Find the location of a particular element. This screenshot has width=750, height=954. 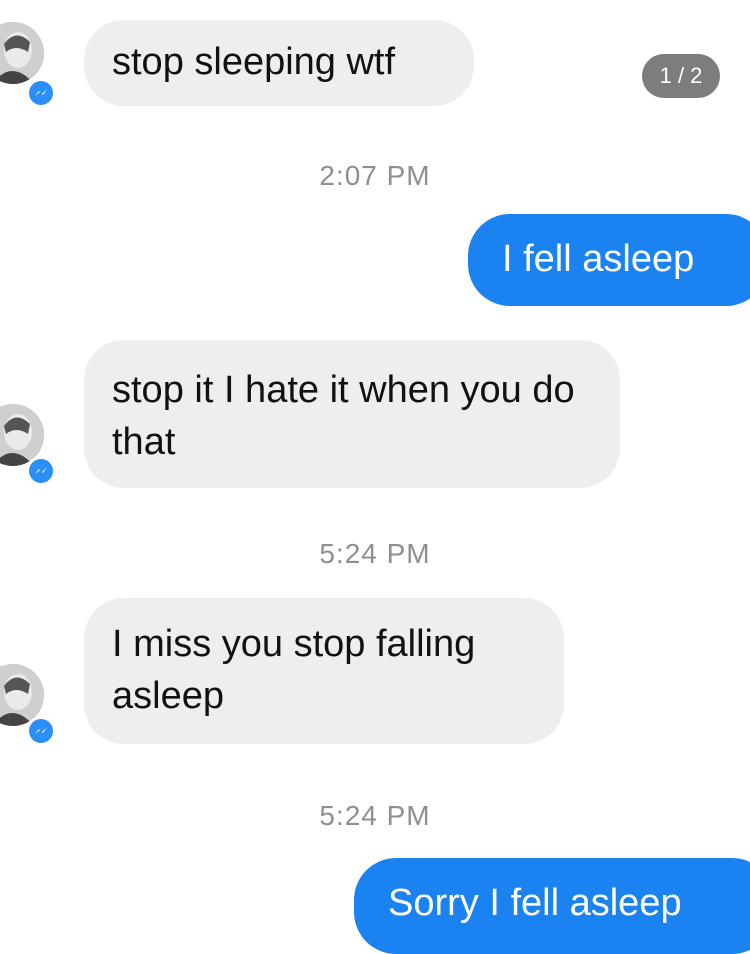

contact-avatar is located at coordinates (22, 53).